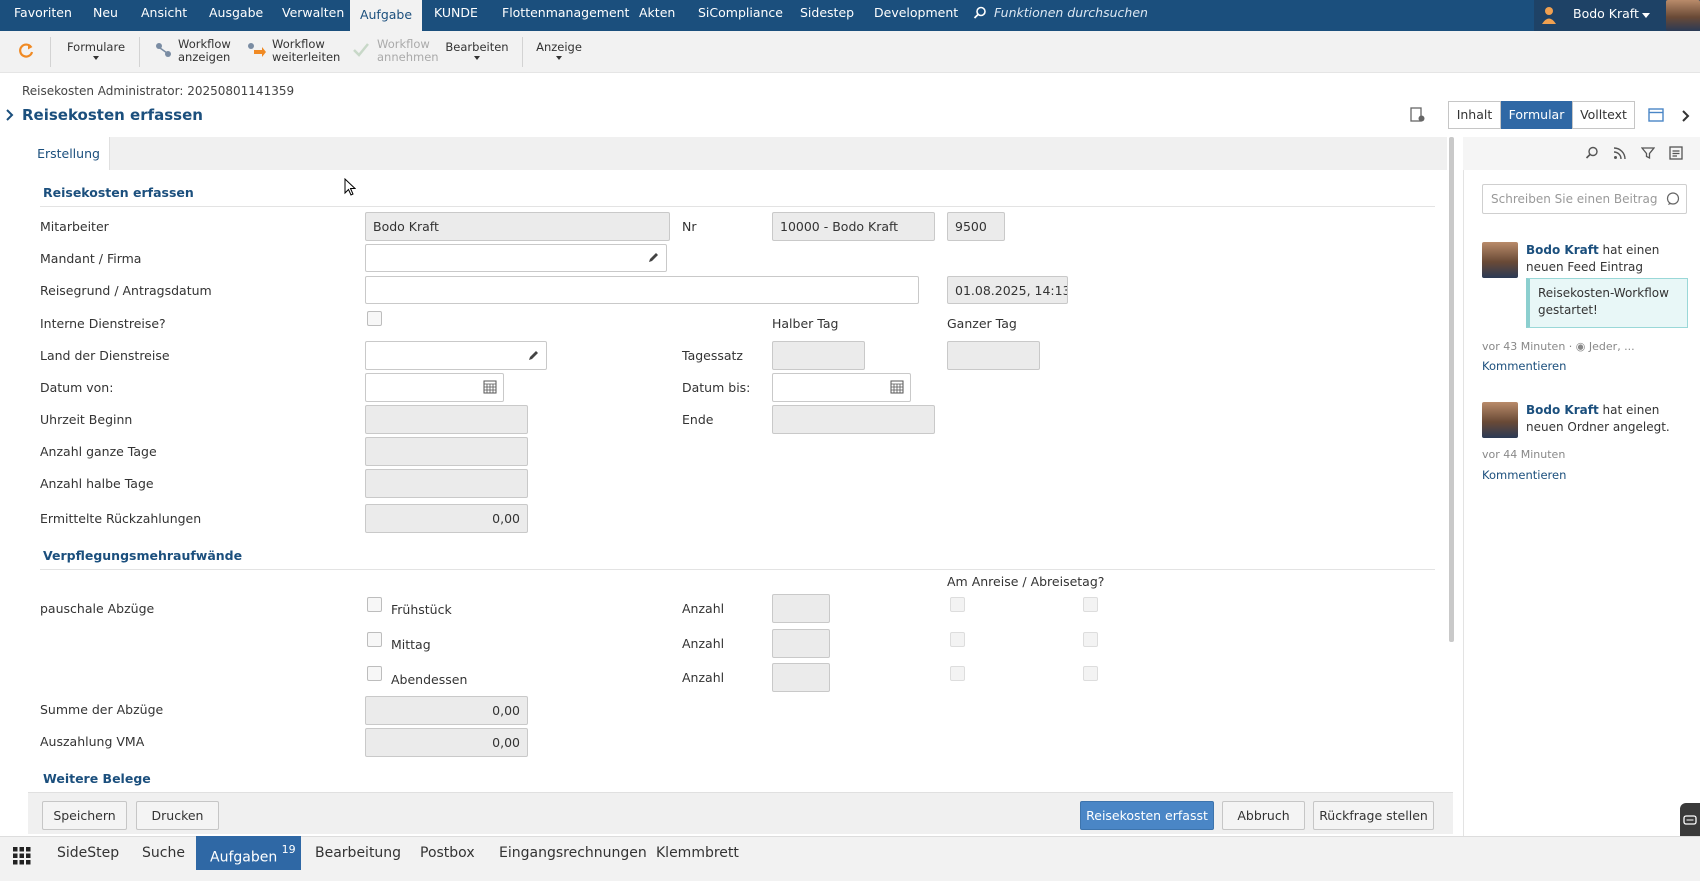 The image size is (1700, 881). Describe the element at coordinates (1673, 200) in the screenshot. I see `comment-icon` at that location.